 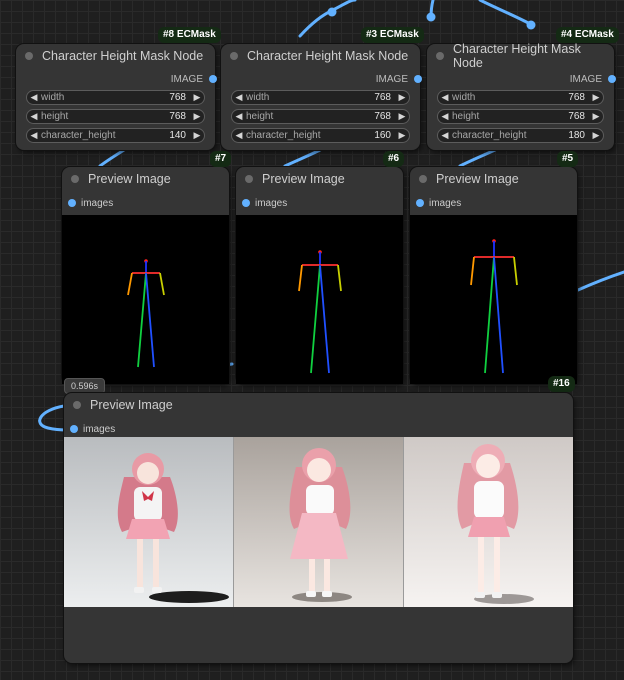 I want to click on preview-node-6: Preview Image images, so click(x=319, y=275).